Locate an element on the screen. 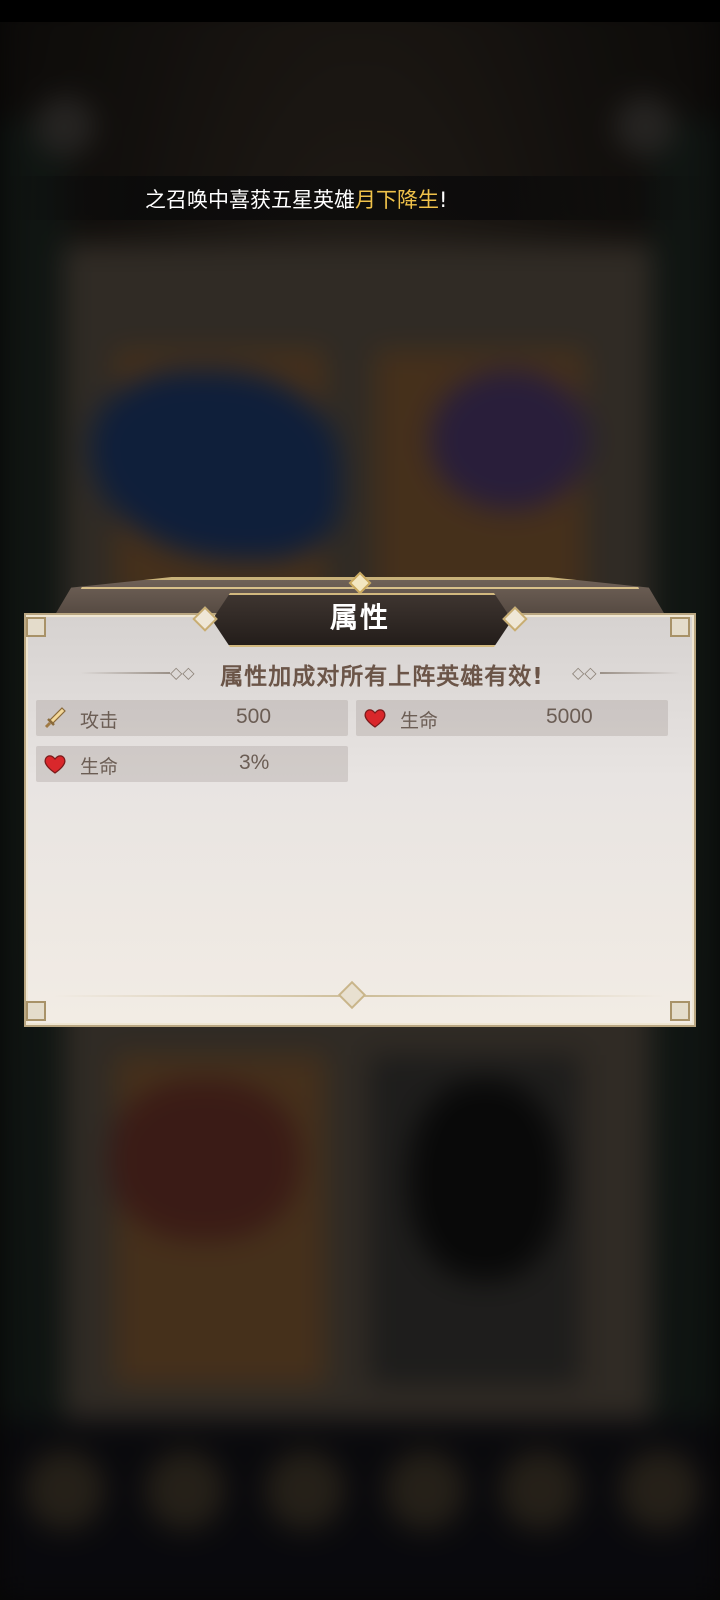 This screenshot has width=720, height=1600. sword-icon is located at coordinates (55, 718).